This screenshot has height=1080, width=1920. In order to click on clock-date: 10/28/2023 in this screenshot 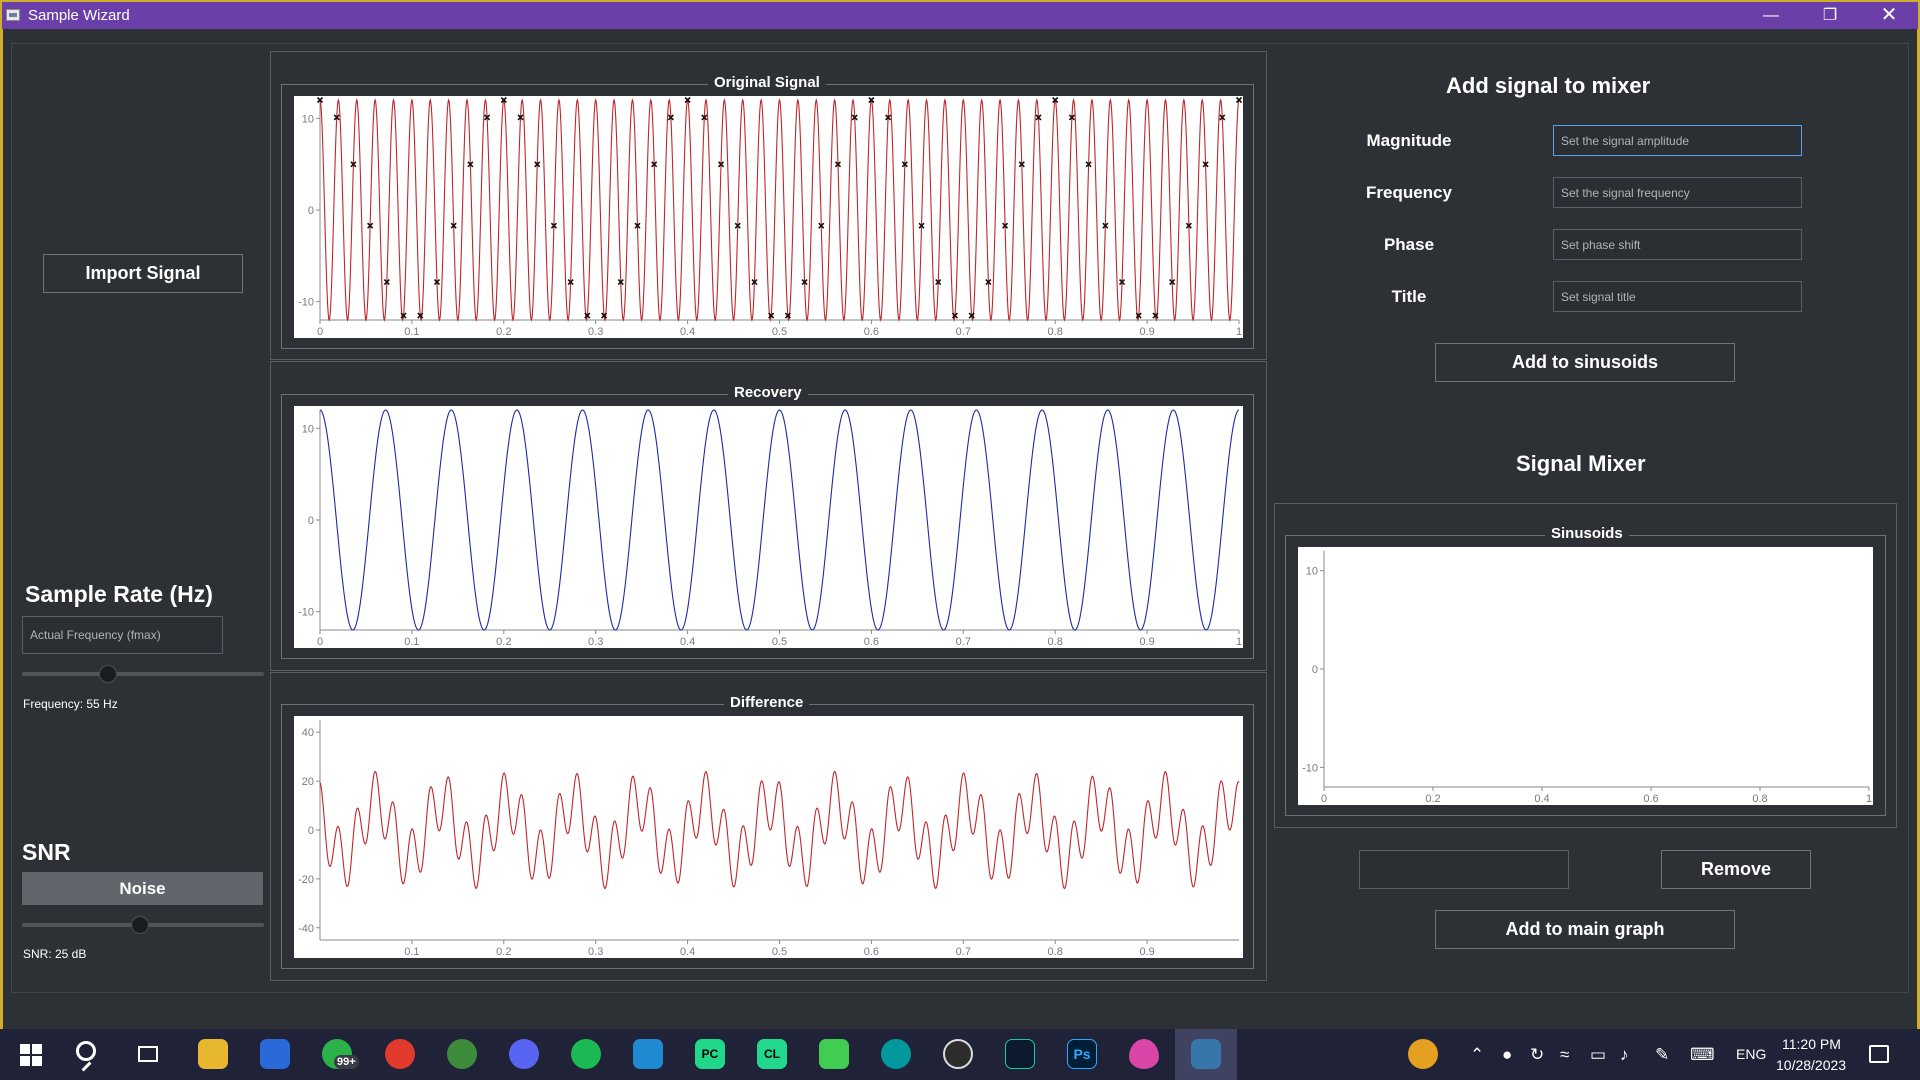, I will do `click(1811, 1065)`.